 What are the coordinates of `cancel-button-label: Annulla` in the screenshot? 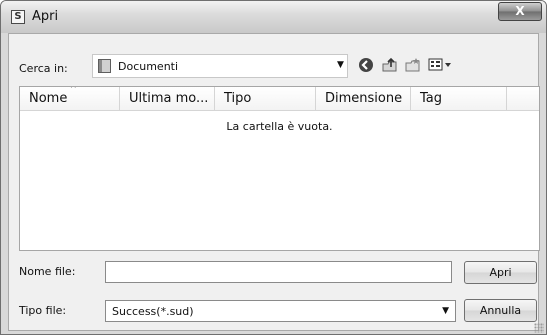 It's located at (500, 310).